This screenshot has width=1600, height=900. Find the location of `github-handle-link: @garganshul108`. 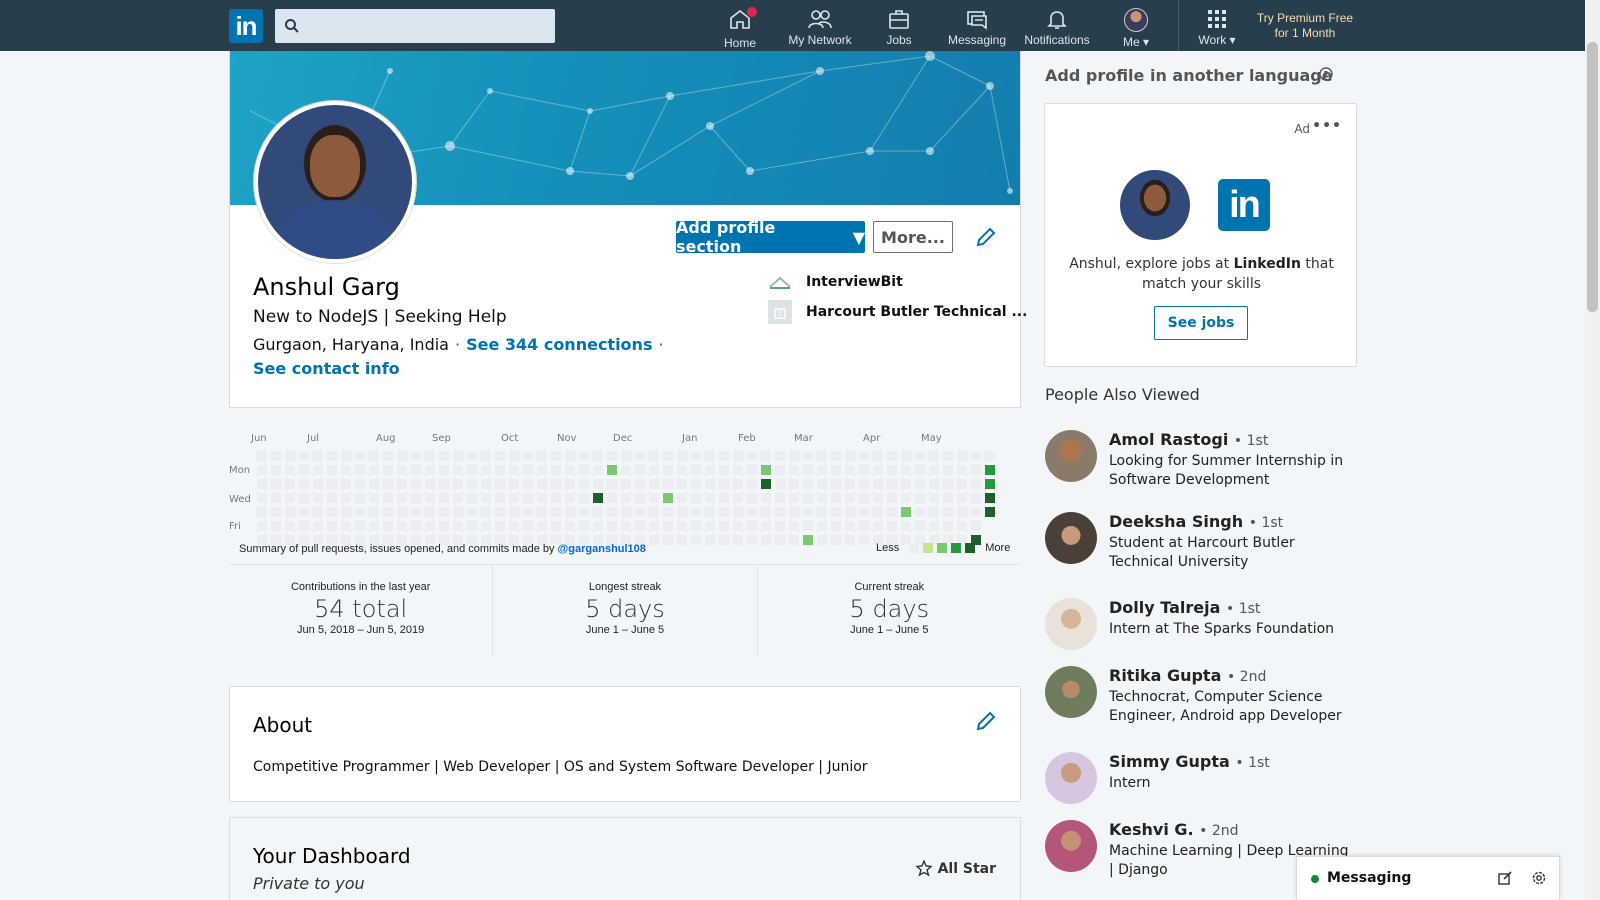

github-handle-link: @garganshul108 is located at coordinates (602, 549).